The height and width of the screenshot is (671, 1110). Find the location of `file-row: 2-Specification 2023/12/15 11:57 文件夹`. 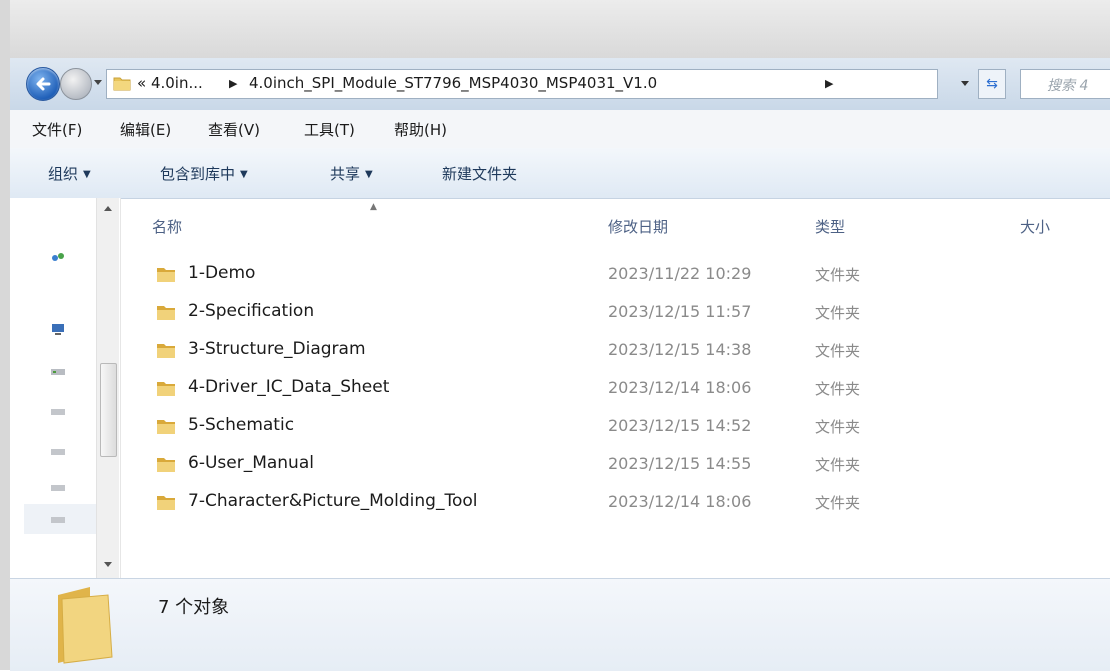

file-row: 2-Specification 2023/12/15 11:57 文件夹 is located at coordinates (615, 312).